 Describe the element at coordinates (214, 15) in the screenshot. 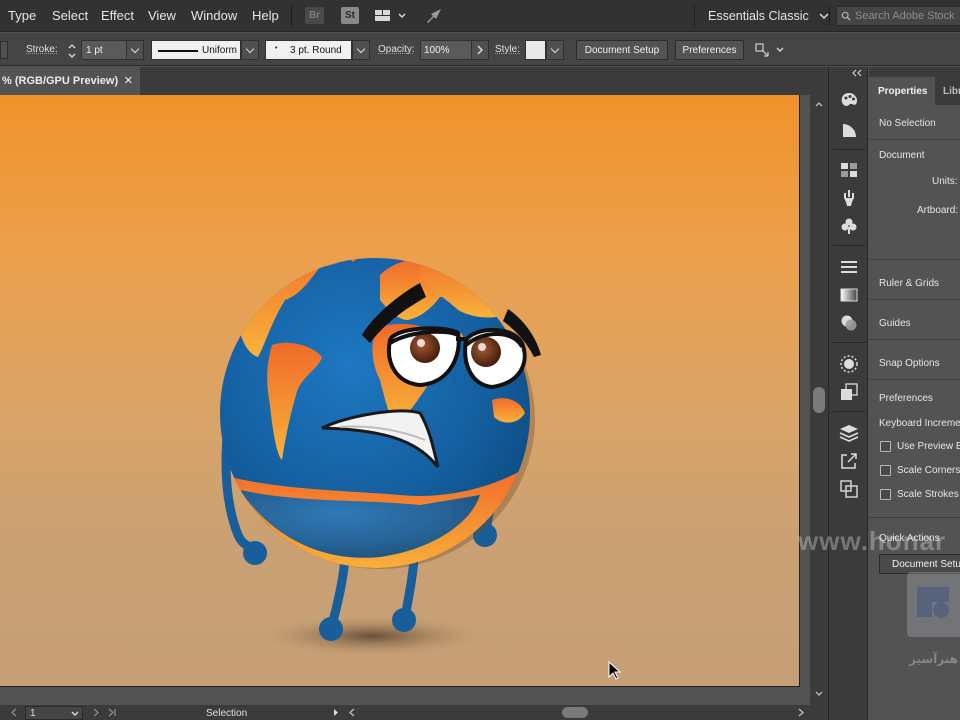

I see `menu-window: Window` at that location.